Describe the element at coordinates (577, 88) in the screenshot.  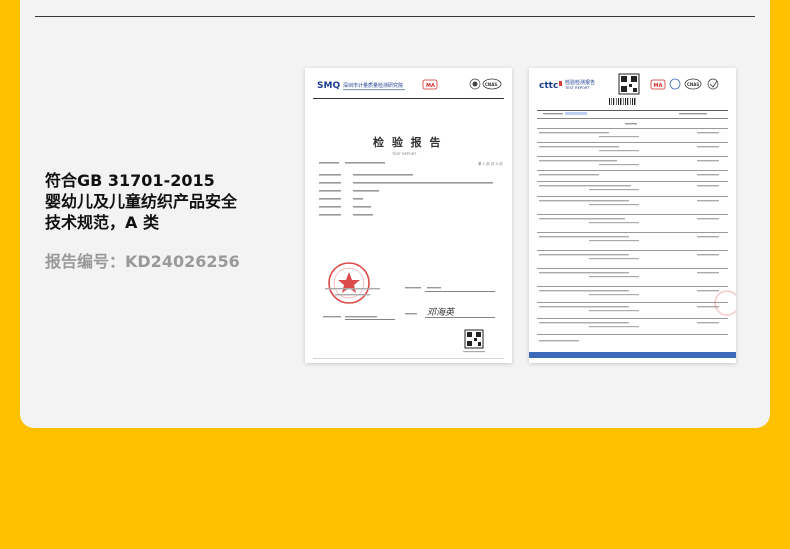
I see `cttc-title-en: TEST REPORT` at that location.